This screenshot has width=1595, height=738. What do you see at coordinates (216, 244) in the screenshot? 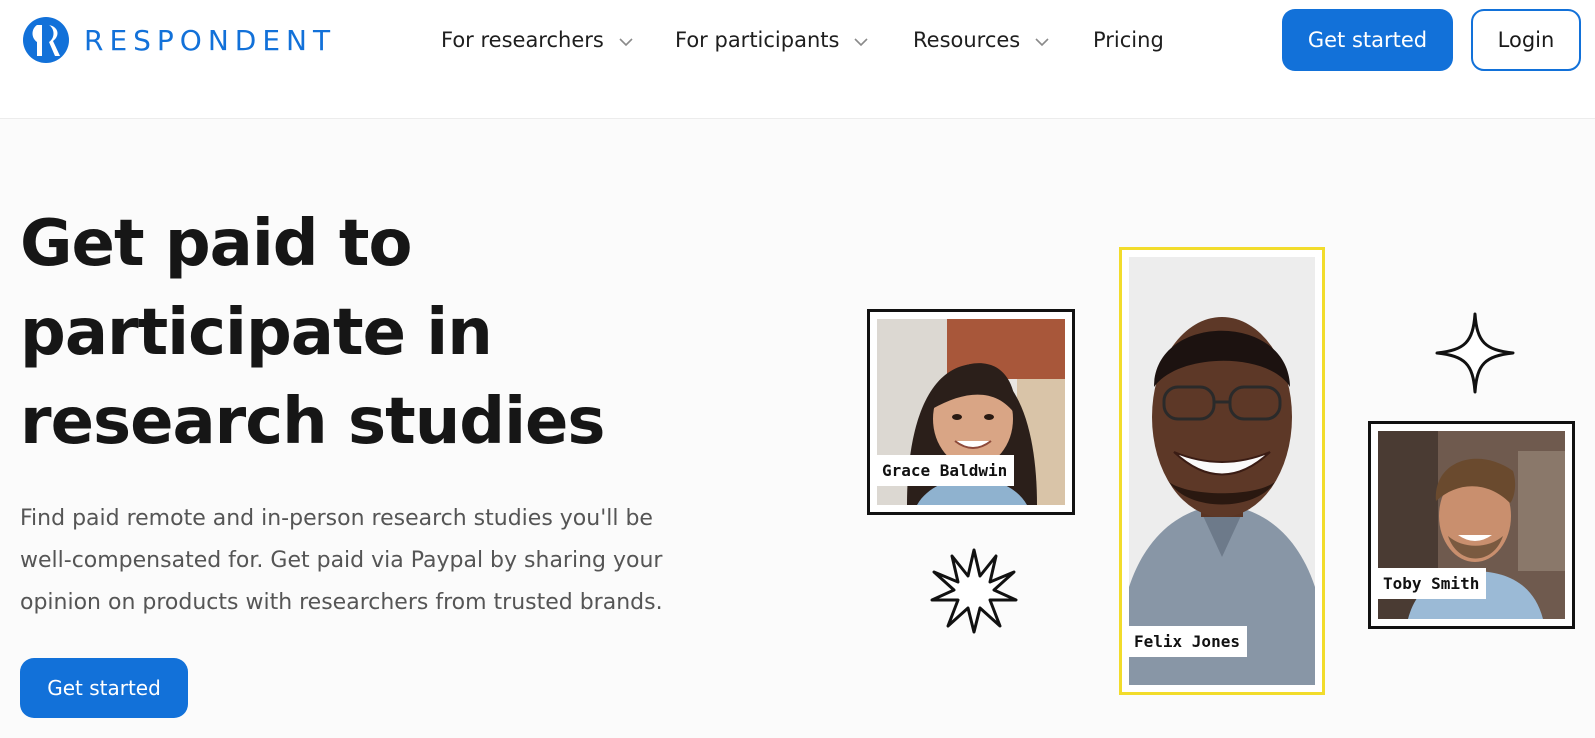
I see `hero-title-line: Get paid to` at bounding box center [216, 244].